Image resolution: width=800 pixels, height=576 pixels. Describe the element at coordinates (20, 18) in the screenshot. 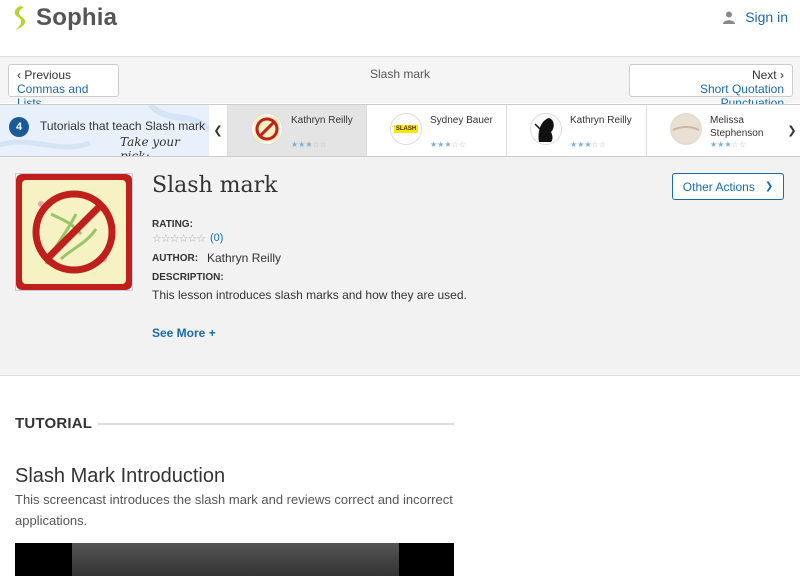

I see `sophia-logo-icon` at that location.